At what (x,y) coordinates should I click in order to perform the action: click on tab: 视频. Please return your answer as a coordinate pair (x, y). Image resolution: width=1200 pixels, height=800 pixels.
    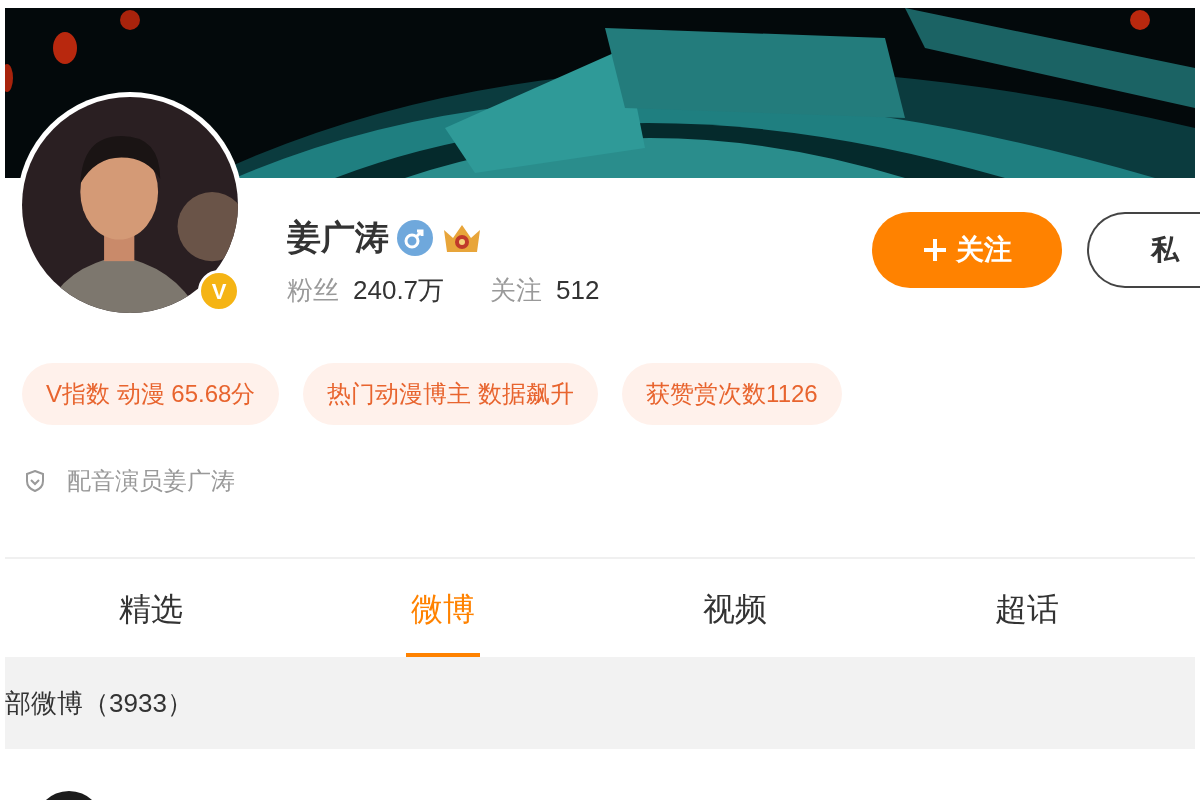
    Looking at the image, I should click on (735, 608).